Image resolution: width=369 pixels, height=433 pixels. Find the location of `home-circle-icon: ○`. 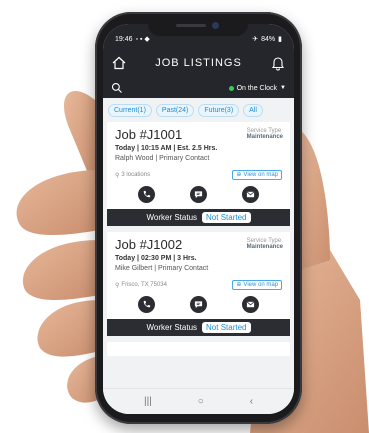

home-circle-icon: ○ is located at coordinates (201, 401).